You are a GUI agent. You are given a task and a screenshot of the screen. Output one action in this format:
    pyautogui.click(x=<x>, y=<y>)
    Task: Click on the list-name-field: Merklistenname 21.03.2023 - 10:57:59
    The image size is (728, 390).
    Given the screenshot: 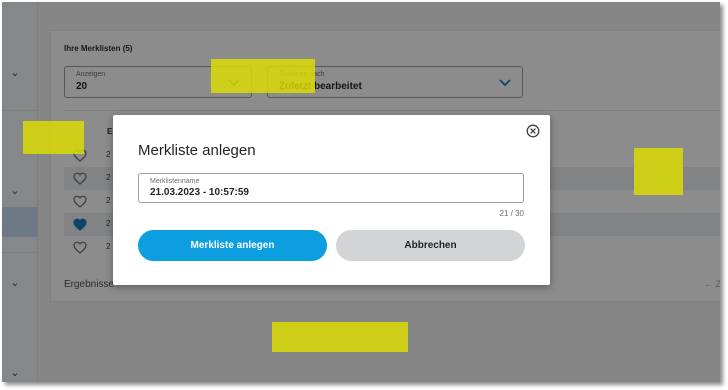 What is the action you would take?
    pyautogui.click(x=331, y=188)
    